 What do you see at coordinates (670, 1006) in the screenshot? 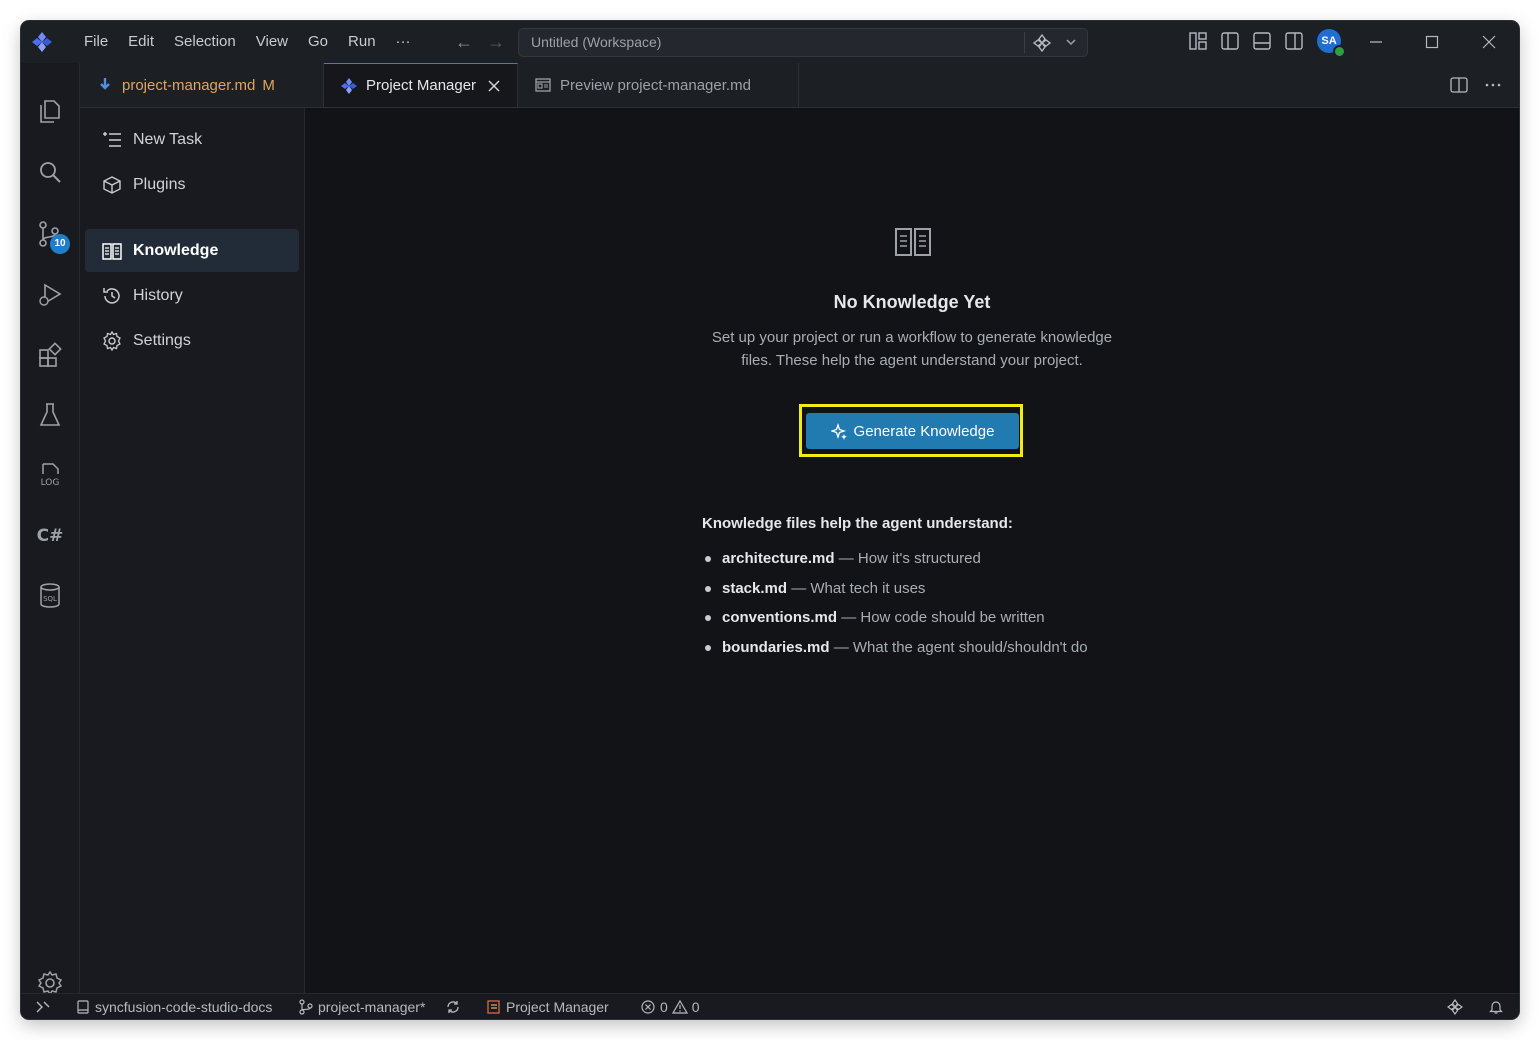
I see `problems-indicator: 0 0` at bounding box center [670, 1006].